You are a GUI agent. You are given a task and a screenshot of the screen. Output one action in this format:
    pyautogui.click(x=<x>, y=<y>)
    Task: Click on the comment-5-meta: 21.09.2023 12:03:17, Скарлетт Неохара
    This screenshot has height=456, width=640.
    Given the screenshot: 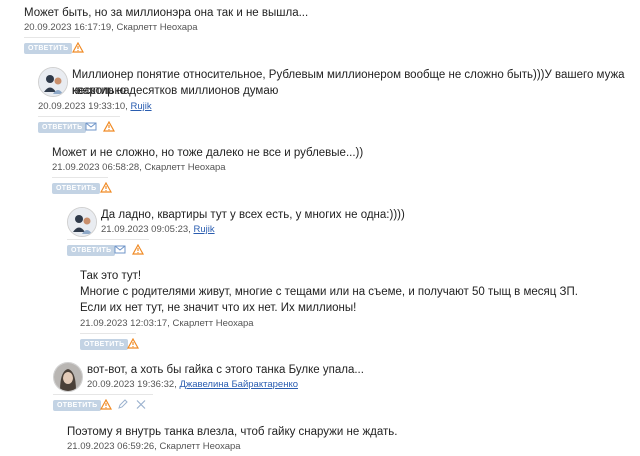 What is the action you would take?
    pyautogui.click(x=167, y=324)
    